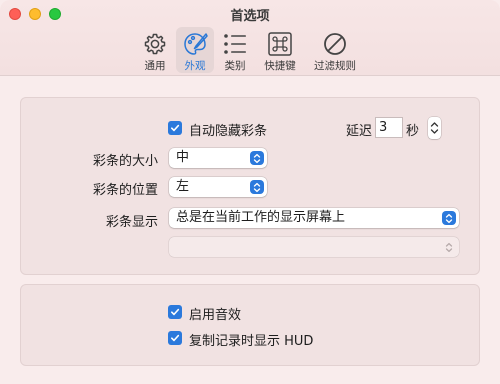 The width and height of the screenshot is (500, 384). What do you see at coordinates (155, 43) in the screenshot?
I see `gear-icon` at bounding box center [155, 43].